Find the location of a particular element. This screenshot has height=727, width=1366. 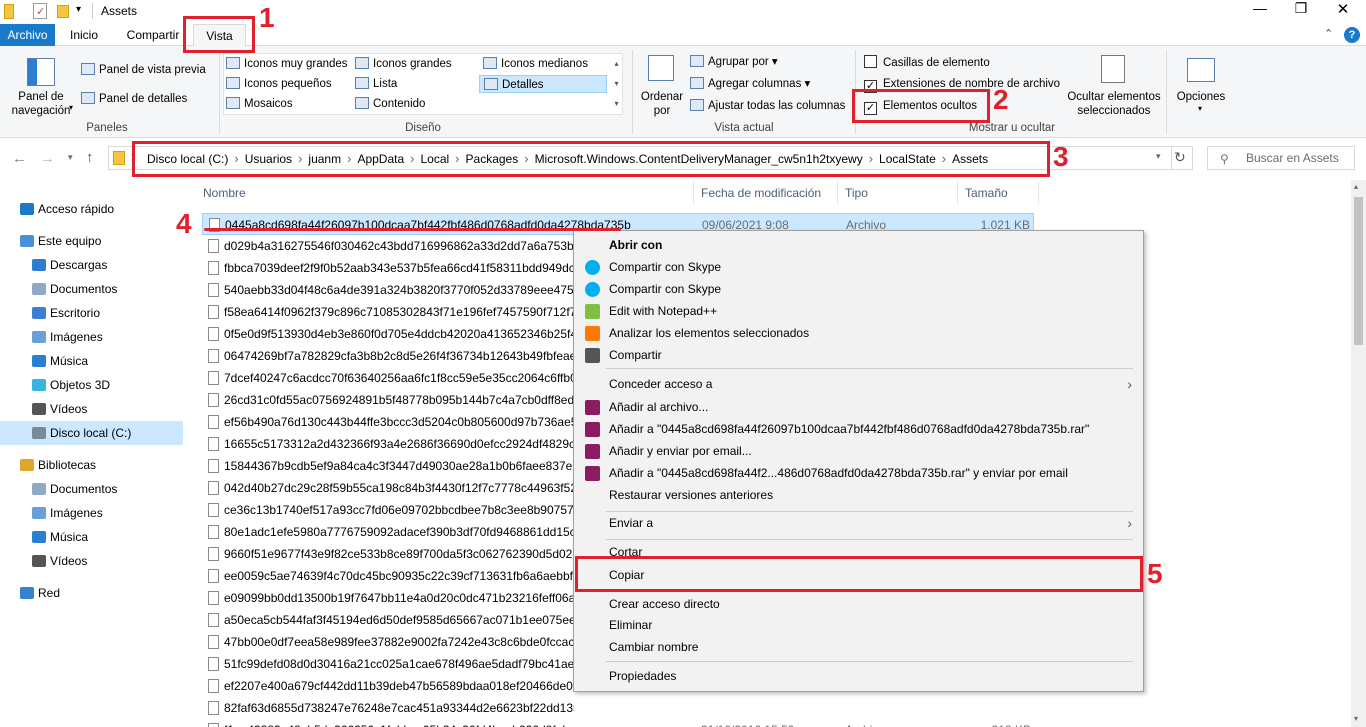

add-columns-button: Agregar columnas ▾ is located at coordinates (750, 84).